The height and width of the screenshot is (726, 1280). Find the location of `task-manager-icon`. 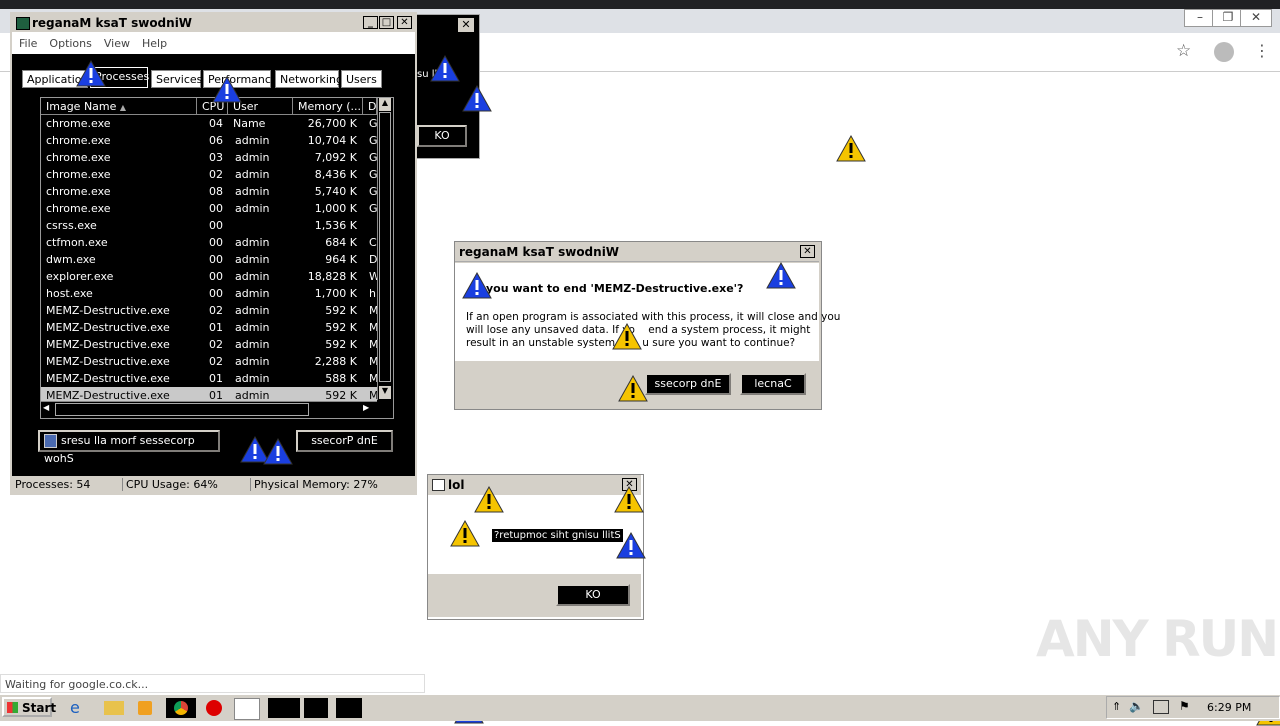

task-manager-icon is located at coordinates (23, 23).